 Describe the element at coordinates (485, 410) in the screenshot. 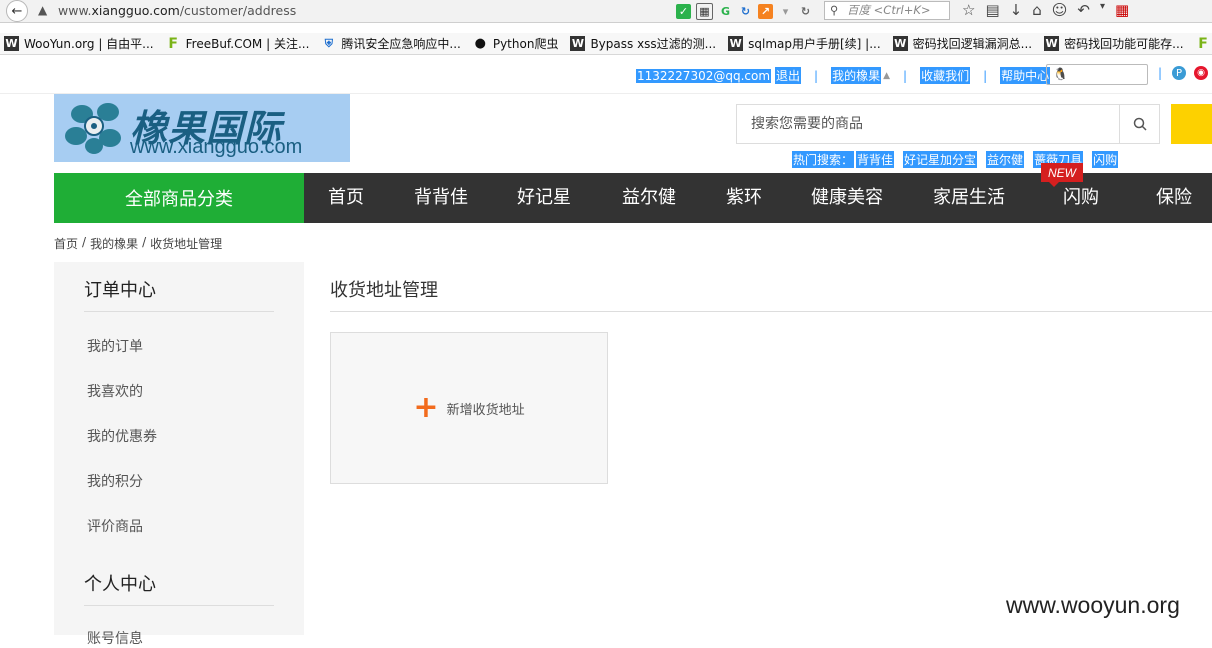

I see `add-address-label: 新增收货地址` at that location.